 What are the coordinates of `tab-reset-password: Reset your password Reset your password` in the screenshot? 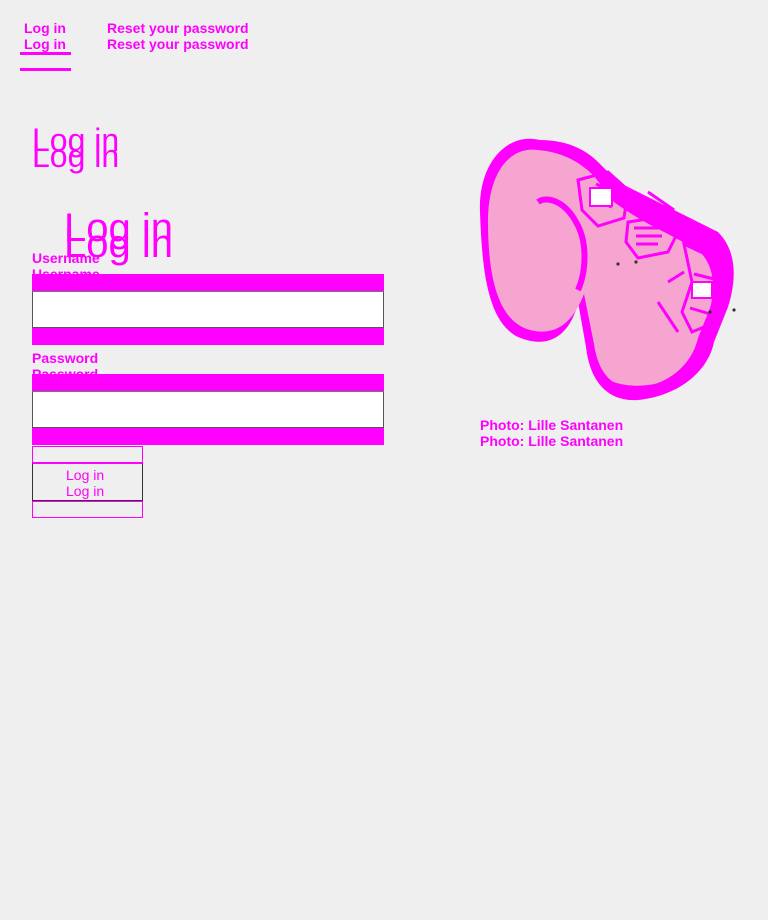 It's located at (178, 36).